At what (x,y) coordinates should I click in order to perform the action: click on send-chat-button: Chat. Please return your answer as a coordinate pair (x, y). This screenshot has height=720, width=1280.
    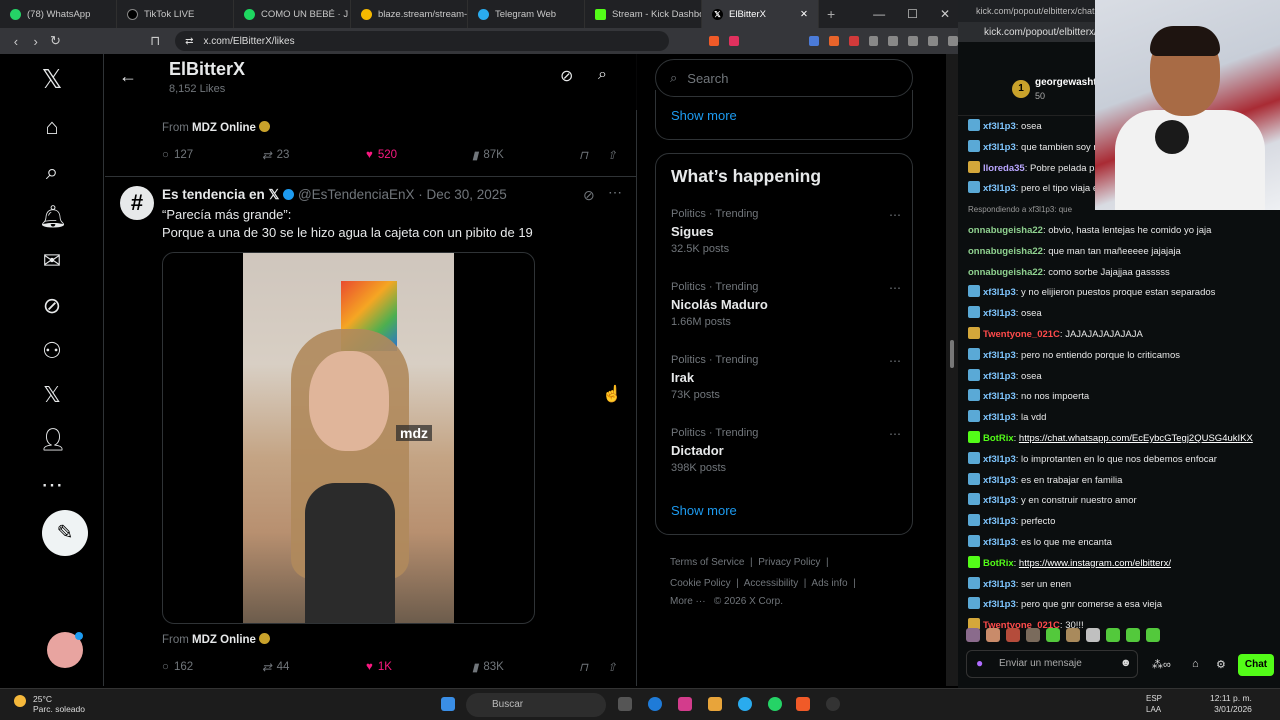
    Looking at the image, I should click on (1256, 665).